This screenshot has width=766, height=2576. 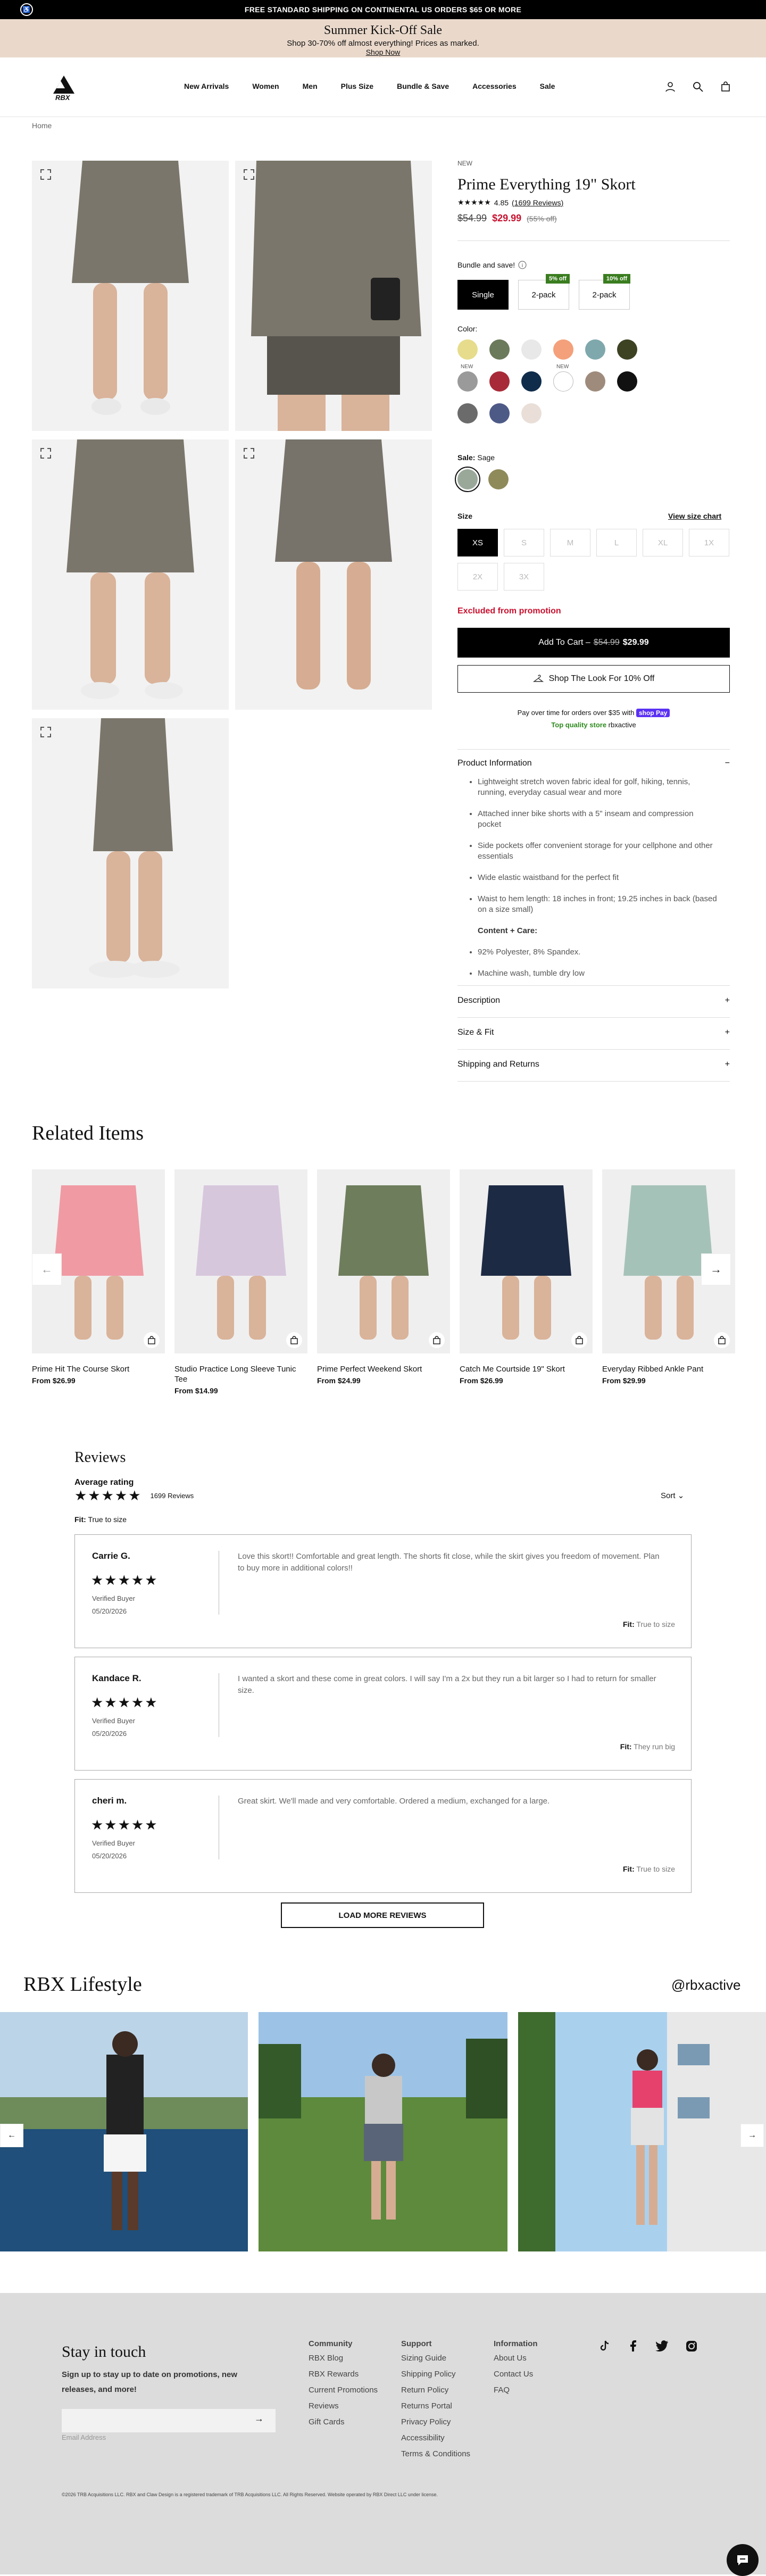 I want to click on nav-men: Men, so click(x=310, y=86).